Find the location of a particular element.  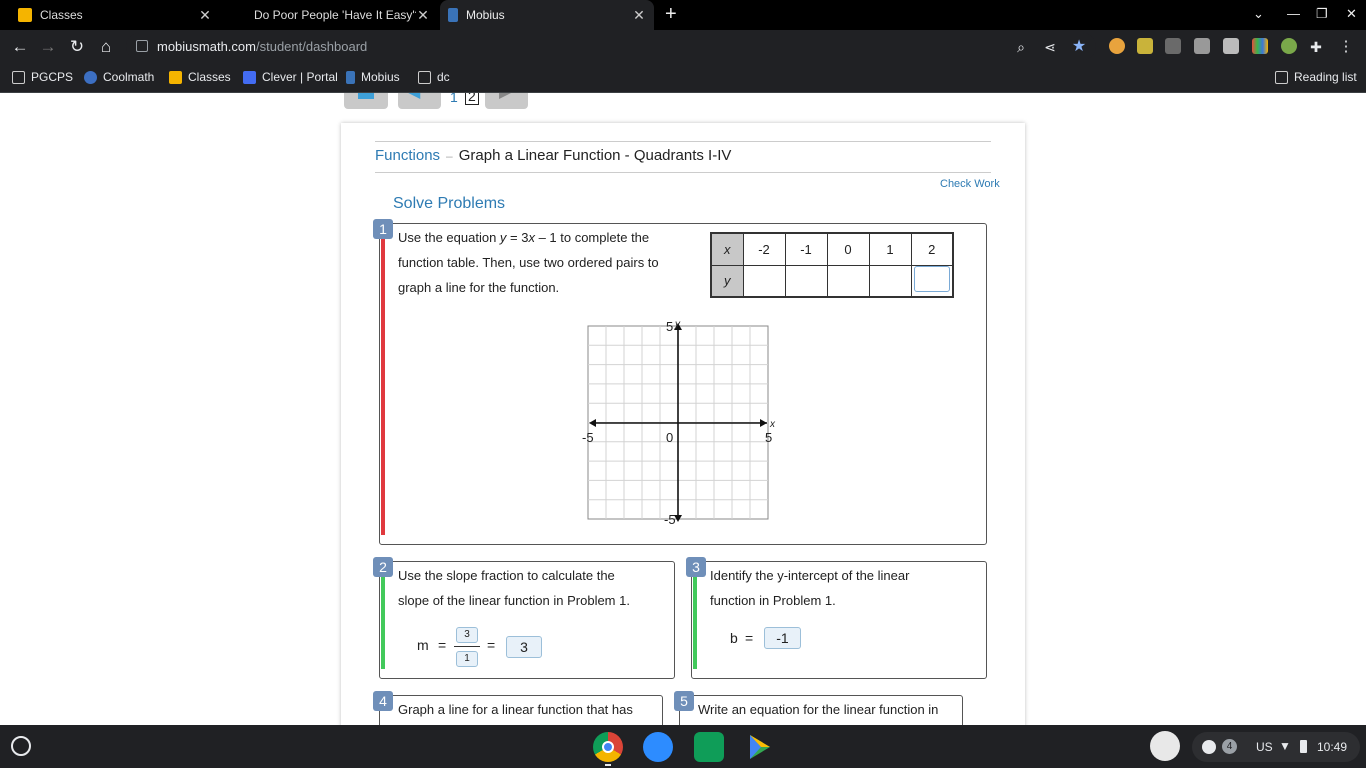

menu-icon: ⋮ is located at coordinates (1346, 47).